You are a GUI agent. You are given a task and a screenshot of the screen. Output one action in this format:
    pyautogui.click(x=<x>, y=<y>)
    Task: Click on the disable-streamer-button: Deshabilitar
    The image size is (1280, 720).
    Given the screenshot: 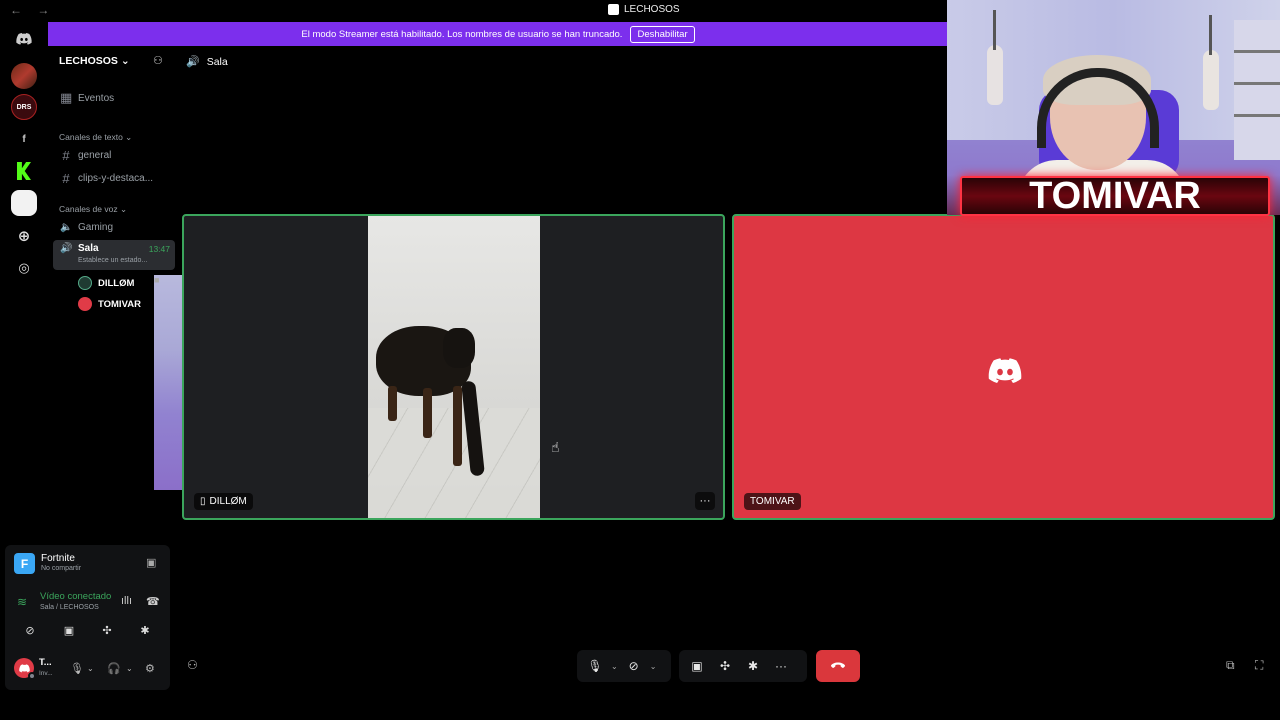 What is the action you would take?
    pyautogui.click(x=662, y=34)
    